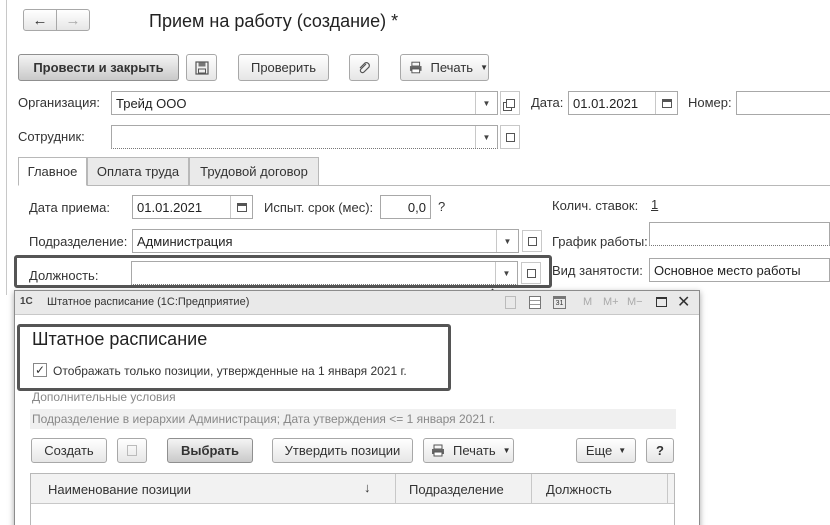 Image resolution: width=830 pixels, height=525 pixels. Describe the element at coordinates (254, 171) in the screenshot. I see `tab-contract: Трудовой договор` at that location.